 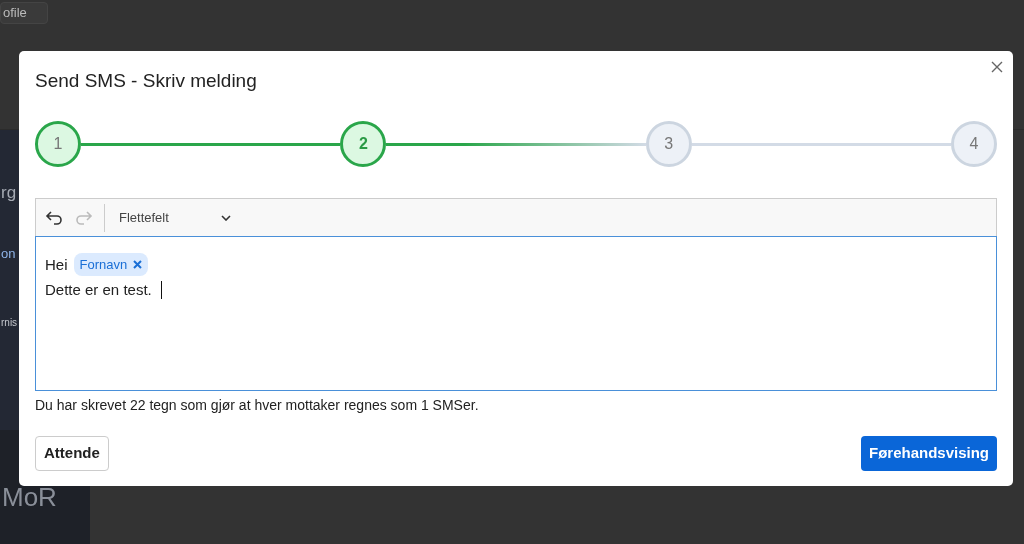 What do you see at coordinates (9, 193) in the screenshot?
I see `sidebar-text: rg` at bounding box center [9, 193].